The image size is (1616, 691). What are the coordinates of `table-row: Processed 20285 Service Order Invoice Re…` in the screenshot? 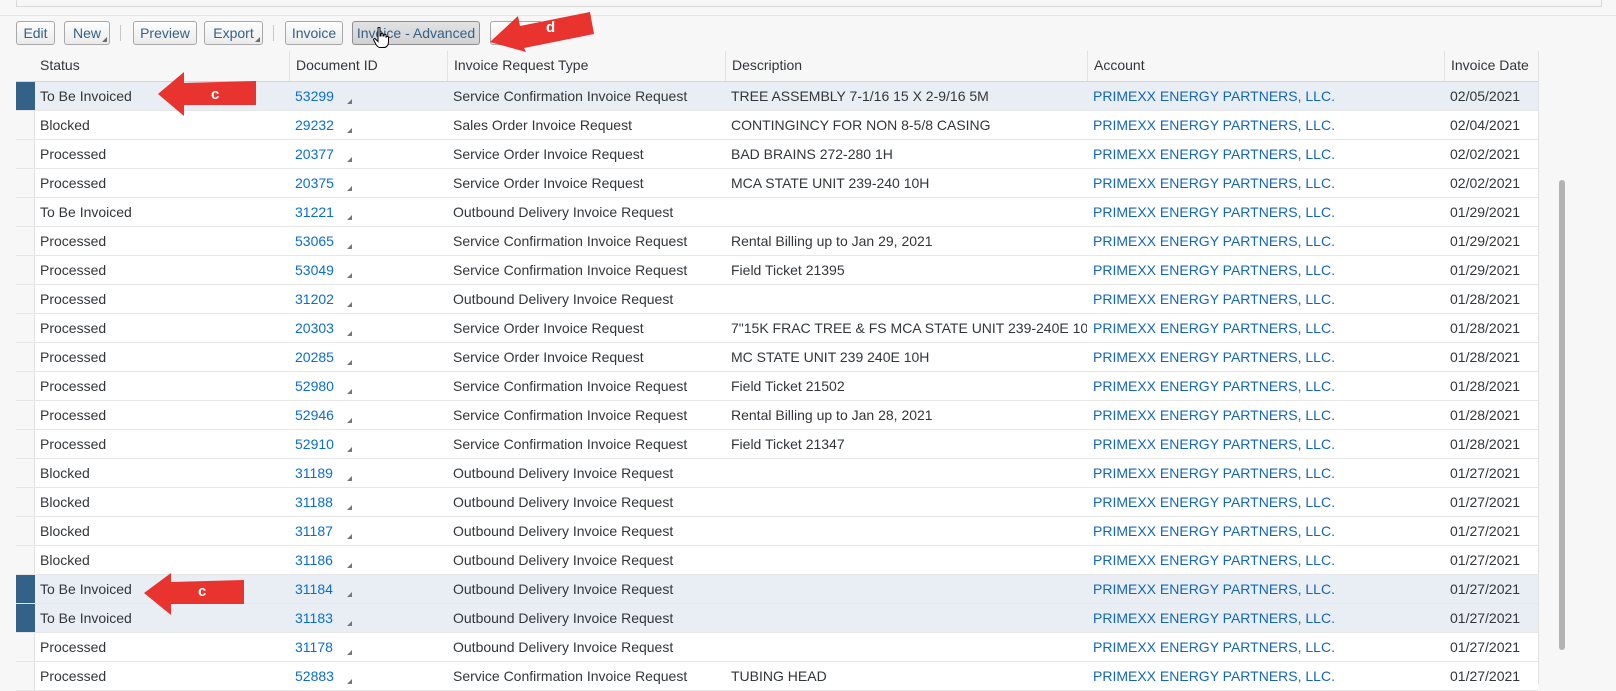 It's located at (777, 357).